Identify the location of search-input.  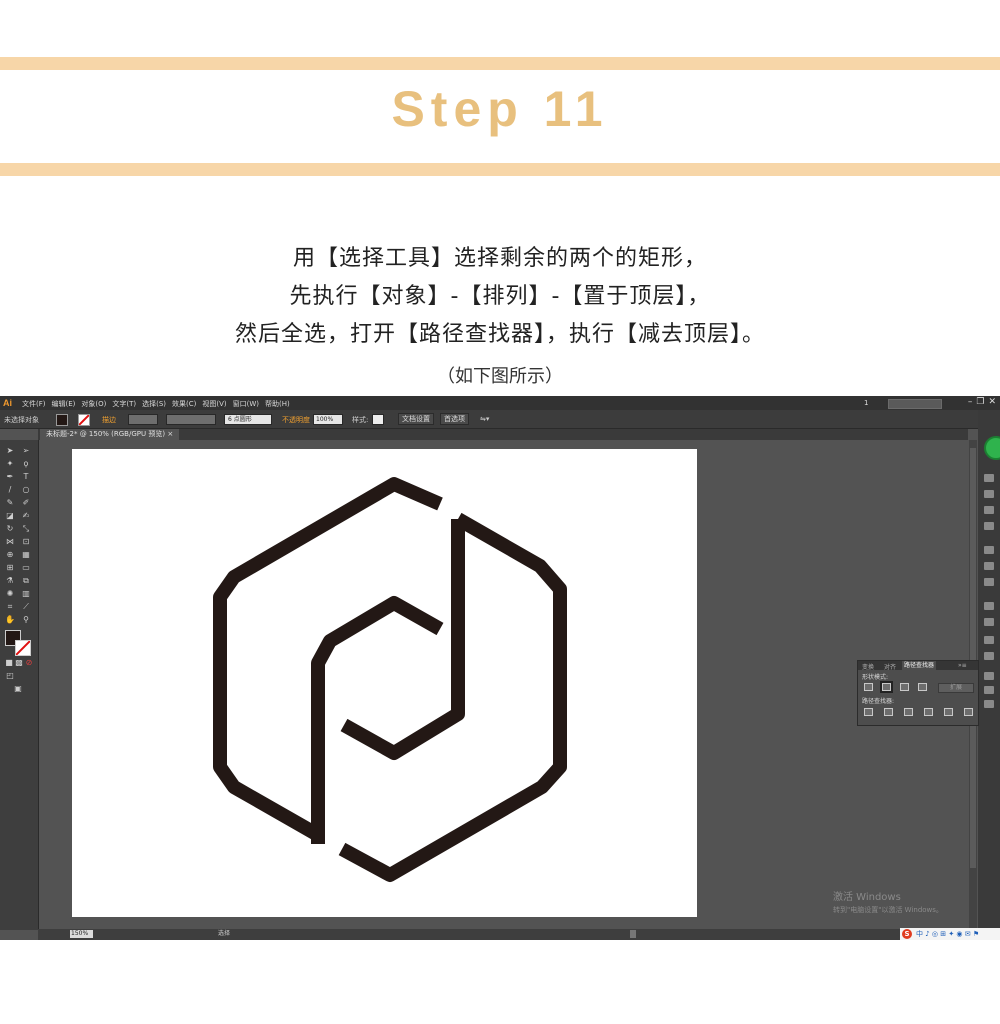
(915, 404).